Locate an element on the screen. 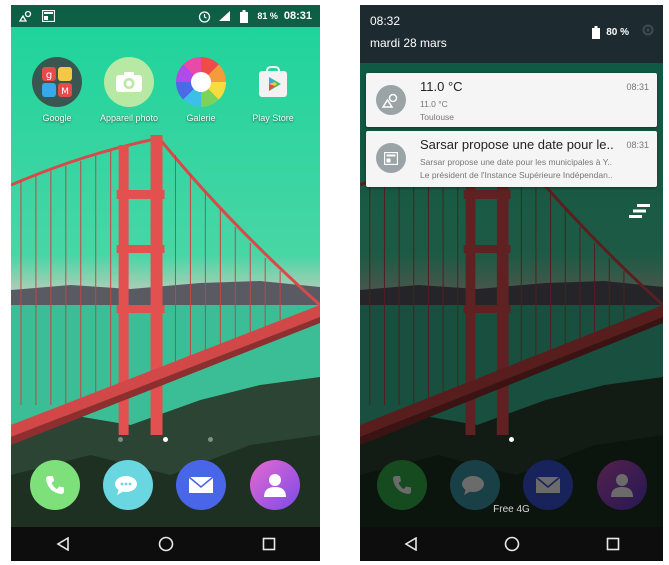 The image size is (669, 565). app-google: g M Google is located at coordinates (57, 90).